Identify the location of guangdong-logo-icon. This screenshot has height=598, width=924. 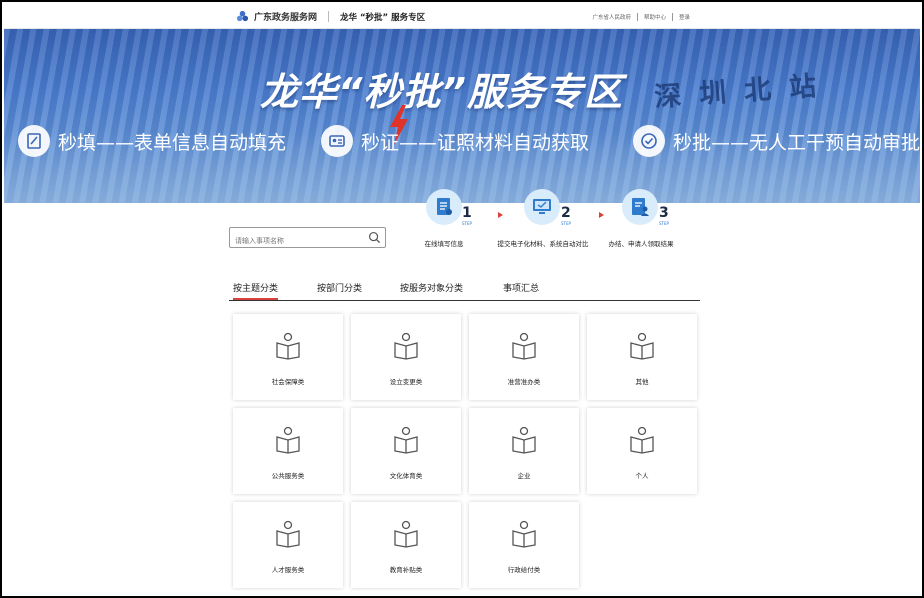
(242, 16).